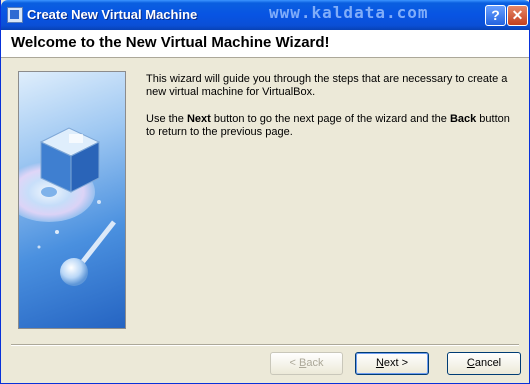  Describe the element at coordinates (495, 15) in the screenshot. I see `help-button: ?` at that location.